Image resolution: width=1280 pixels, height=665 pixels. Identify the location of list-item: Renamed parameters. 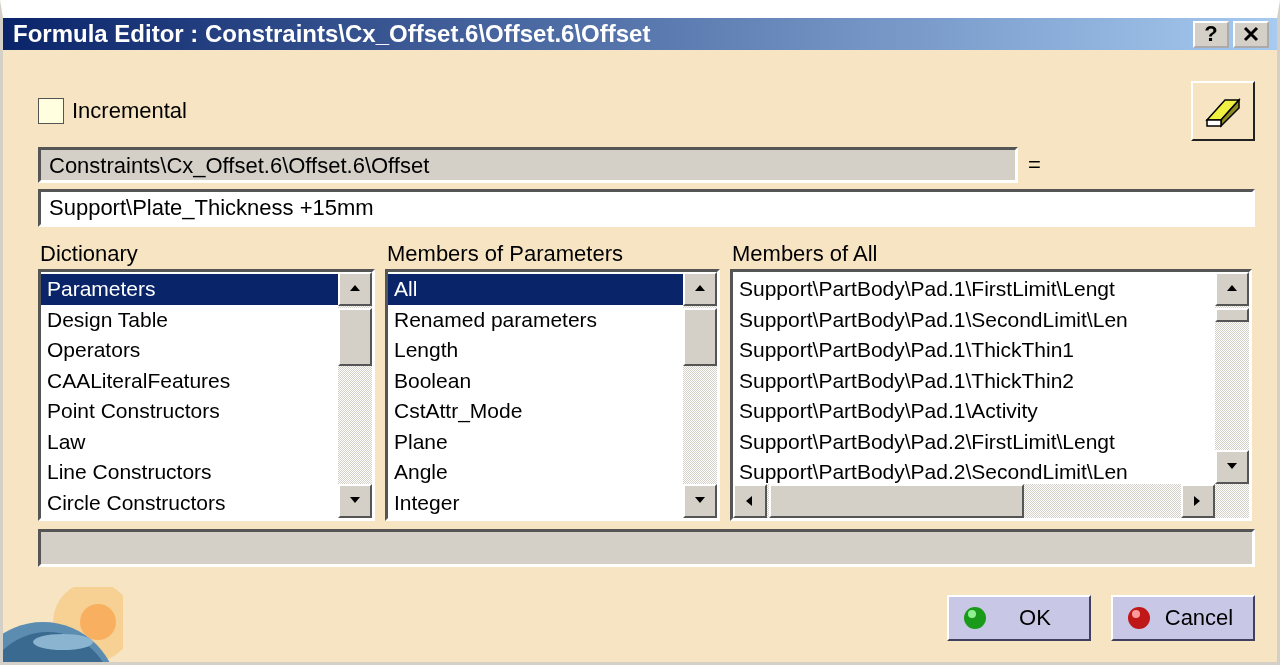
(535, 319).